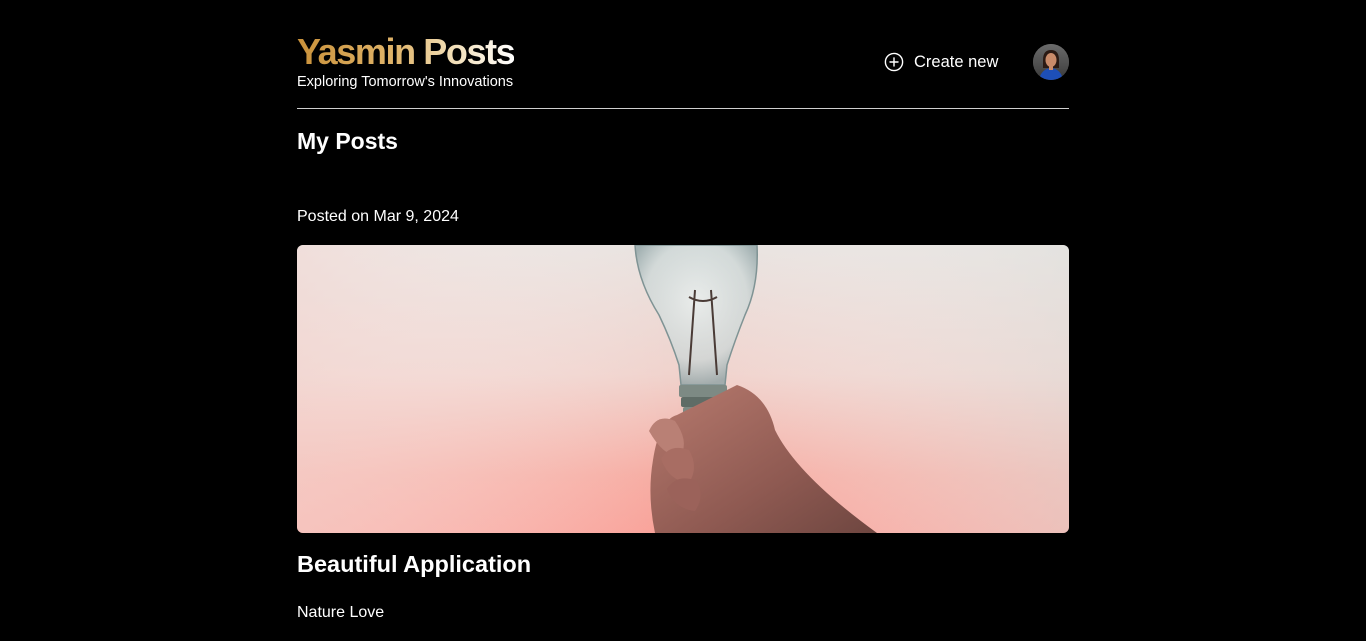 This screenshot has width=1366, height=641. Describe the element at coordinates (347, 141) in the screenshot. I see `page-title: My Posts` at that location.